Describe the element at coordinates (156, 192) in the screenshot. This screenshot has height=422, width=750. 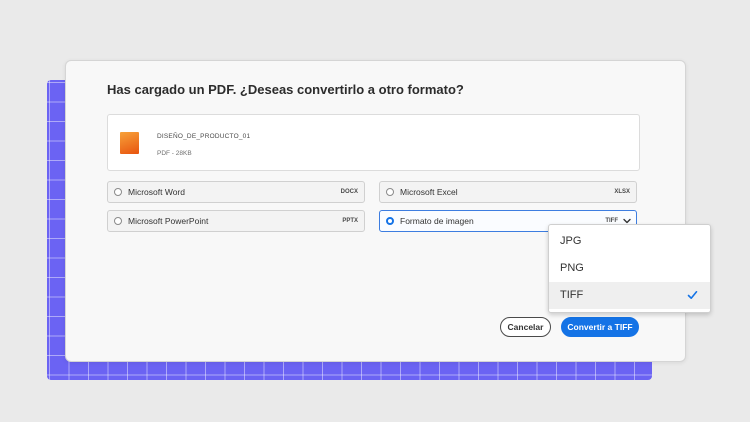
I see `option-word-label: Microsoft Word` at that location.